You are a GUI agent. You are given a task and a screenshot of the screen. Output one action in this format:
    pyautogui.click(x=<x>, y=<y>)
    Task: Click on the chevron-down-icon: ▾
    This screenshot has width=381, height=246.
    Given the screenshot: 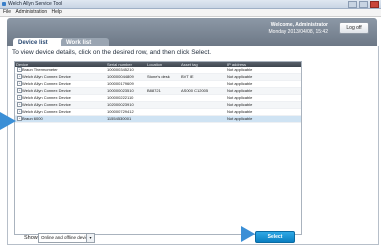 What is the action you would take?
    pyautogui.click(x=90, y=238)
    